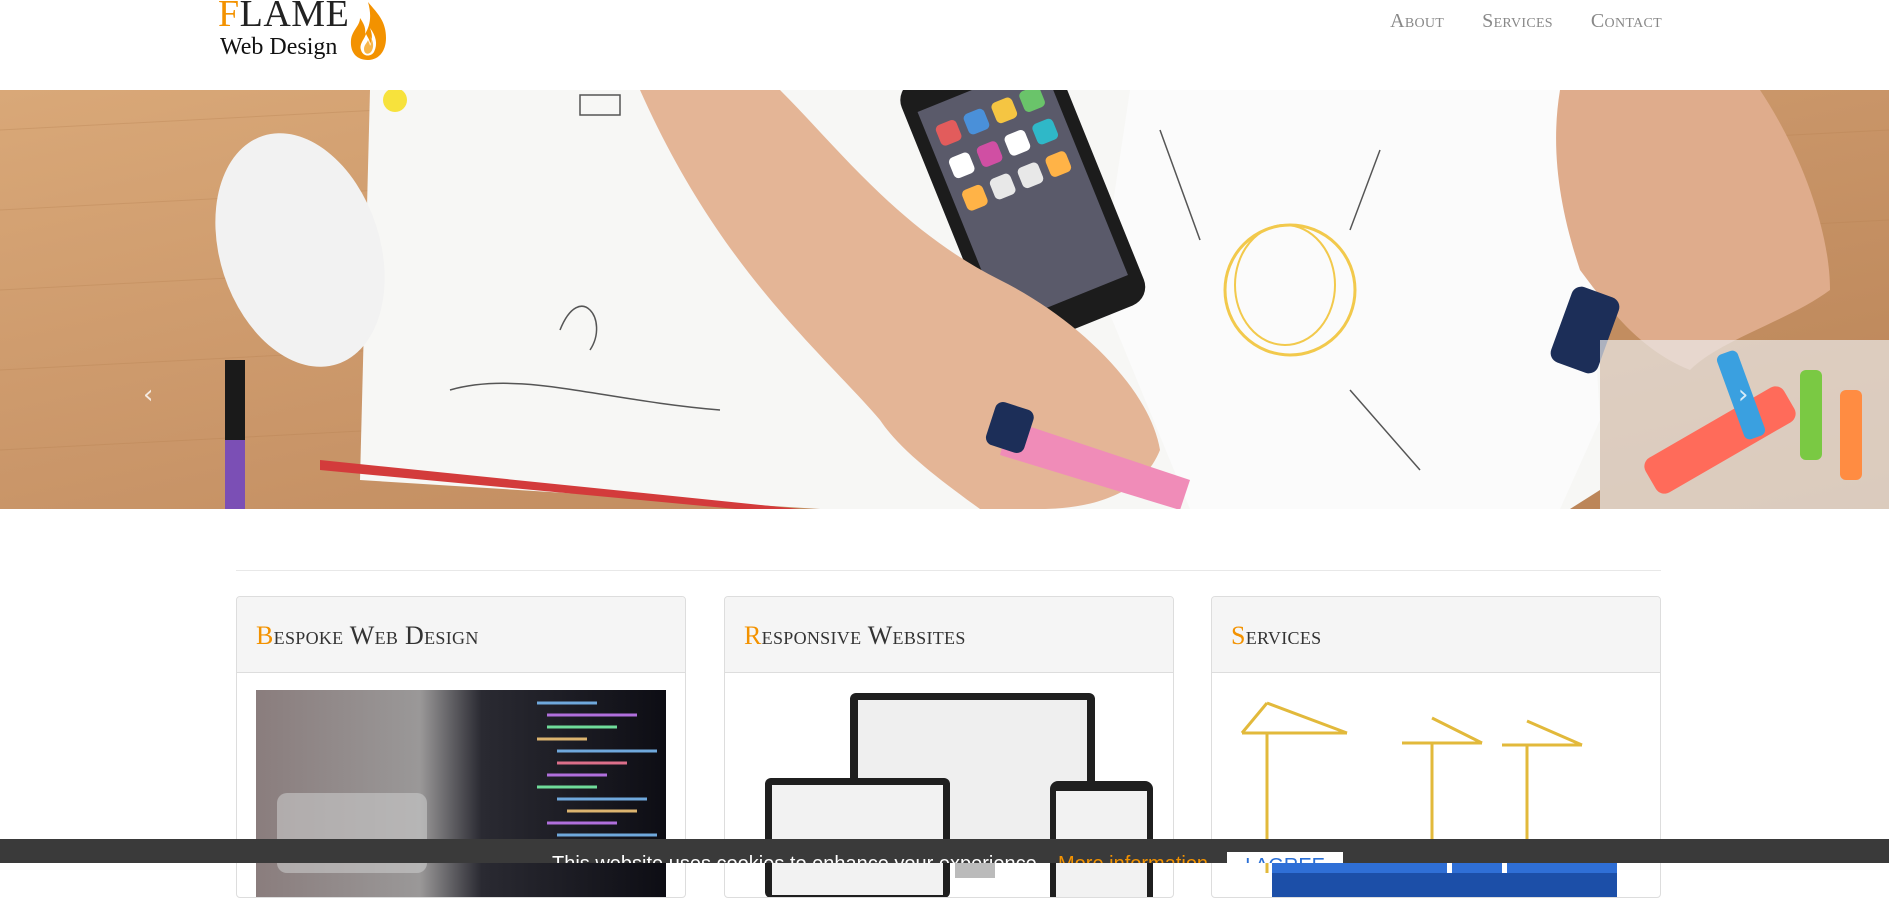  I want to click on cookie-agree-button: I AGREE, so click(1285, 857).